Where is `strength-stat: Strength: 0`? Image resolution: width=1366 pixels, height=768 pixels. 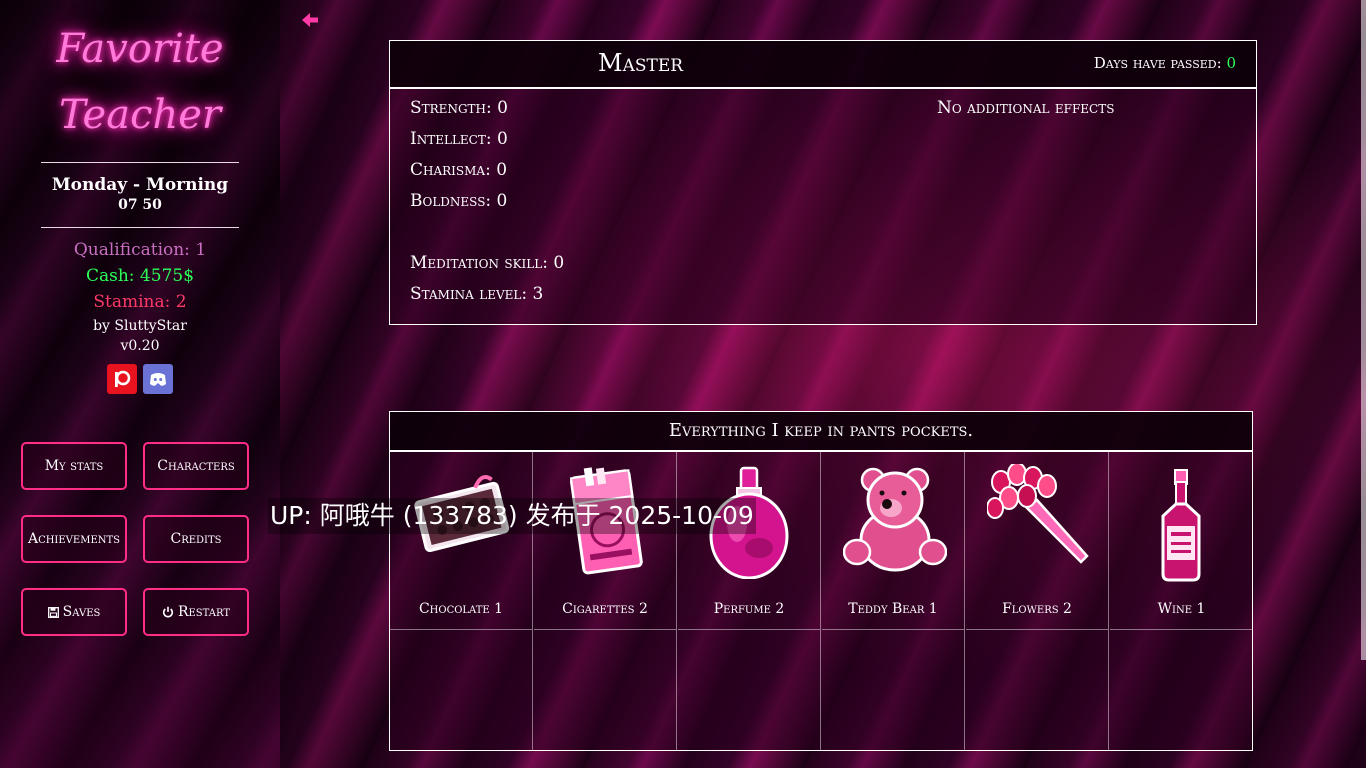
strength-stat: Strength: 0 is located at coordinates (459, 108).